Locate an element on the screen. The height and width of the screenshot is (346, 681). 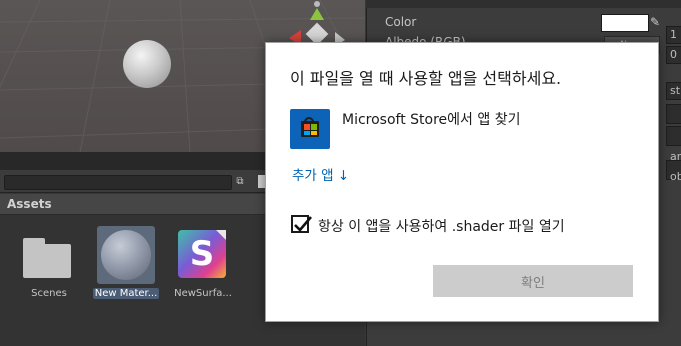
always-use-label: 항상 이 앱을 사용하여 .shader 파일 열기 is located at coordinates (441, 226).